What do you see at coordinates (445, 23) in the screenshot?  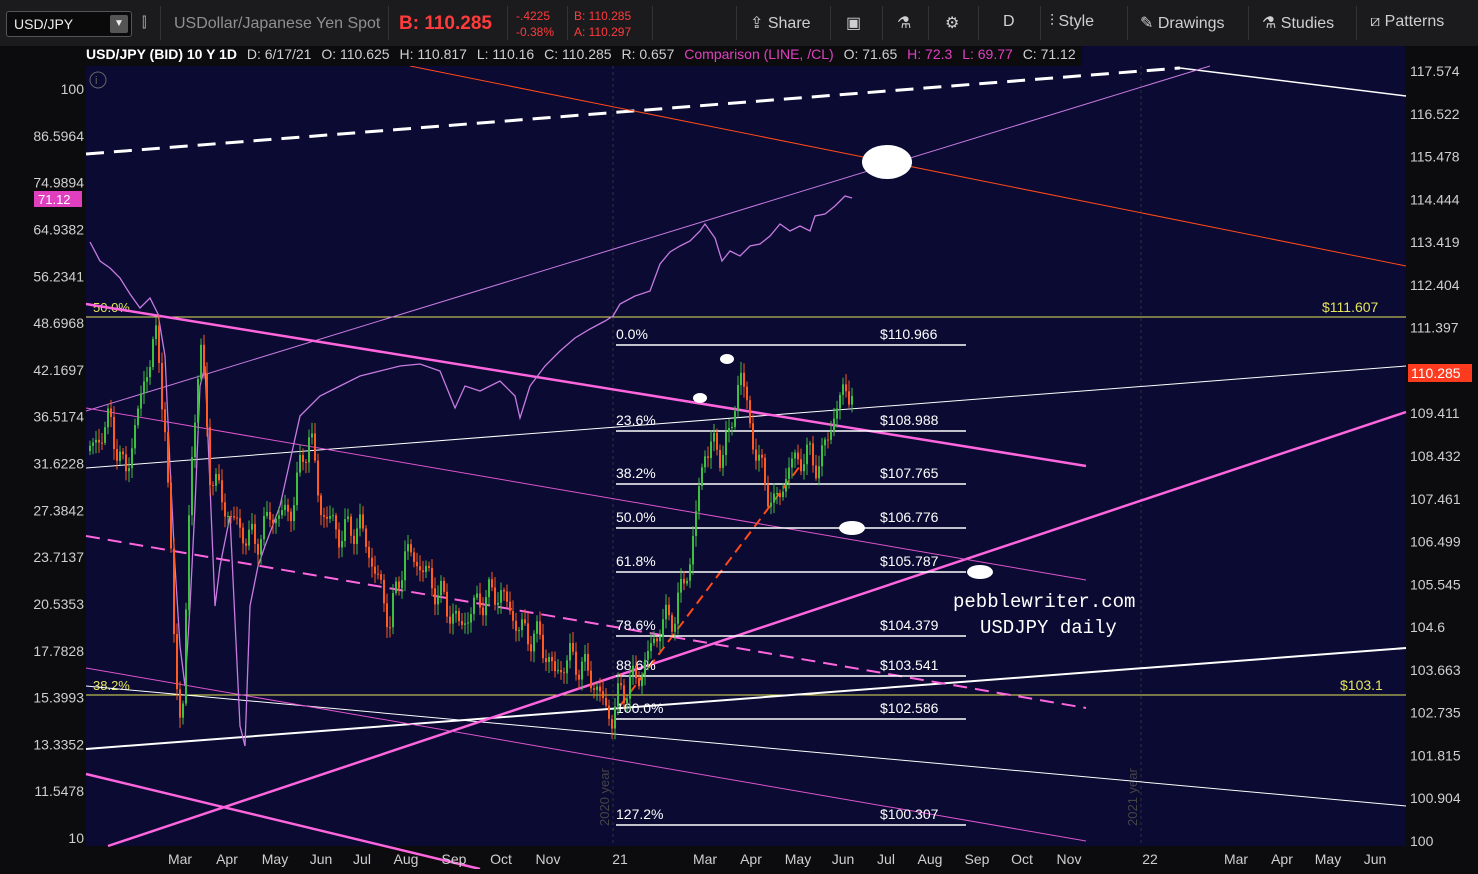 I see `bid-price: B: 110.285` at bounding box center [445, 23].